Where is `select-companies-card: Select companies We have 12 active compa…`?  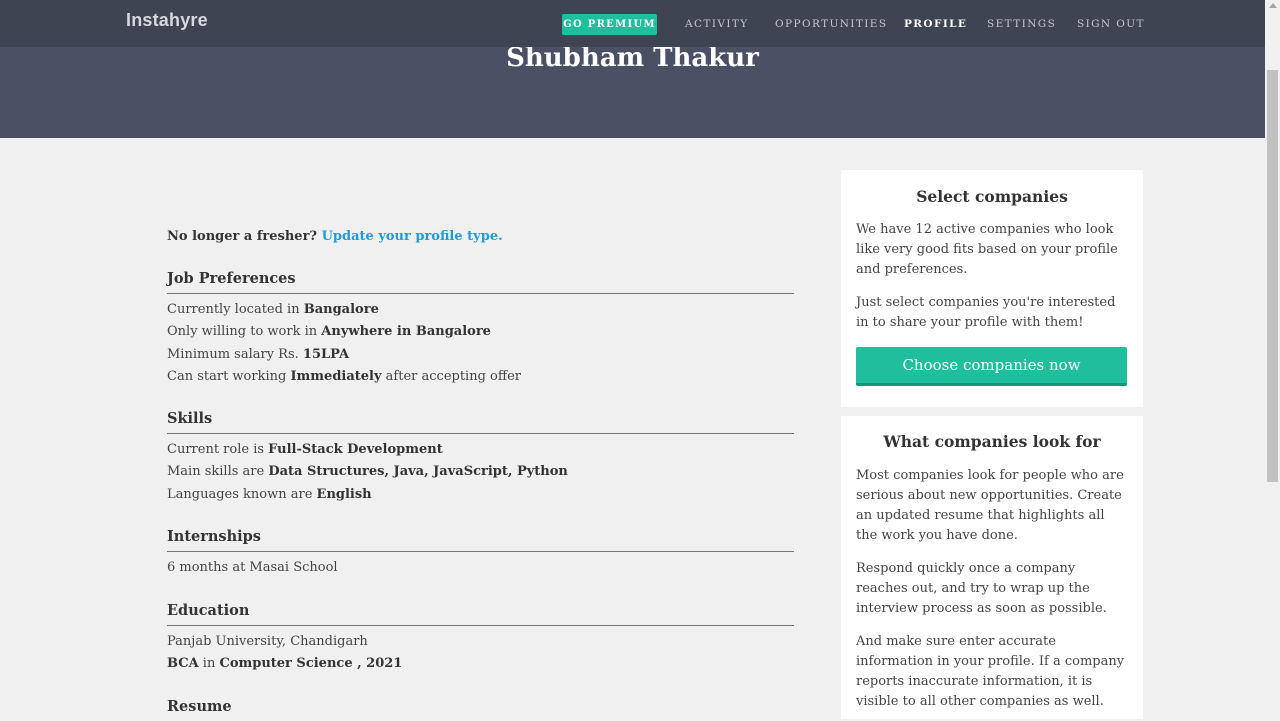 select-companies-card: Select companies We have 12 active compa… is located at coordinates (992, 288).